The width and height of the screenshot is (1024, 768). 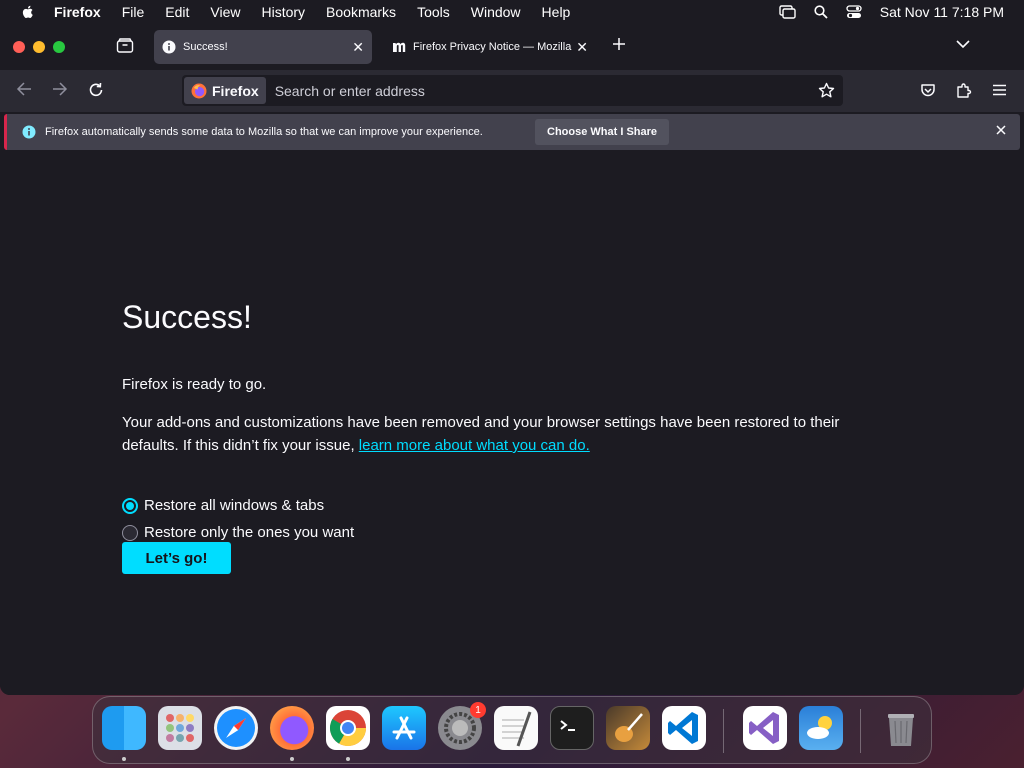 What do you see at coordinates (928, 90) in the screenshot?
I see `pocket-icon` at bounding box center [928, 90].